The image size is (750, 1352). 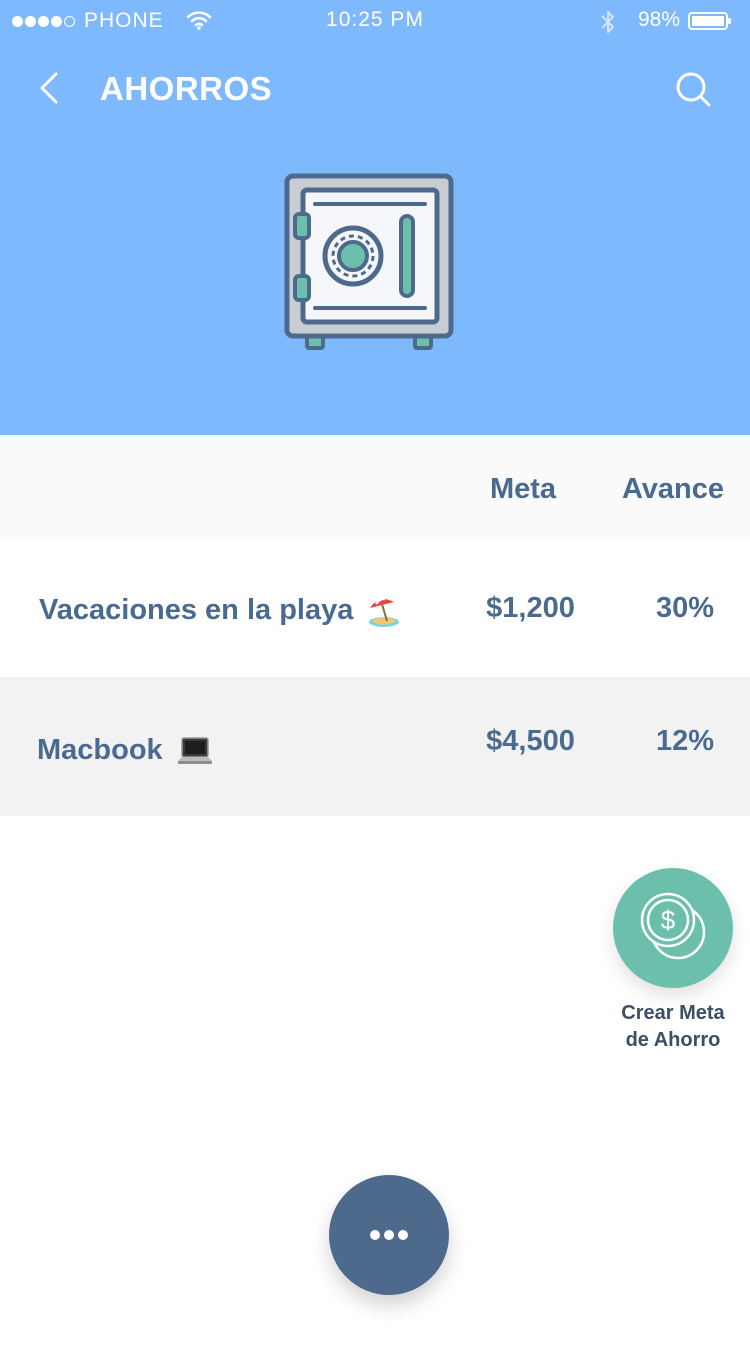 I want to click on beach-umbrella-icon, so click(x=384, y=612).